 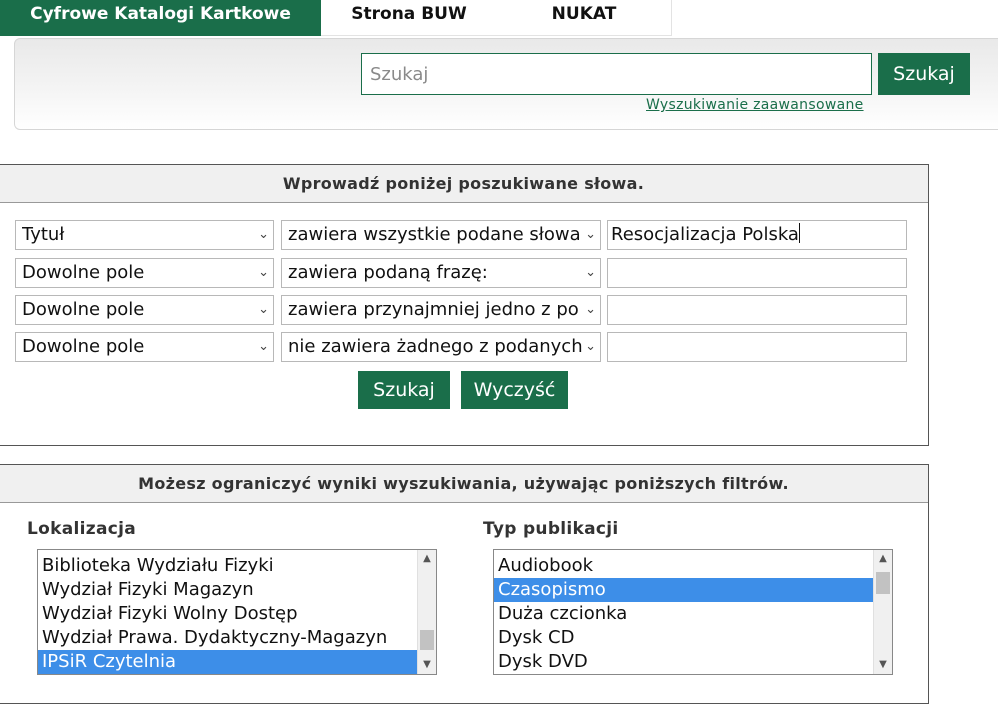 I want to click on operator-select-value: nie zawiera żadnego z podanych, so click(x=435, y=346).